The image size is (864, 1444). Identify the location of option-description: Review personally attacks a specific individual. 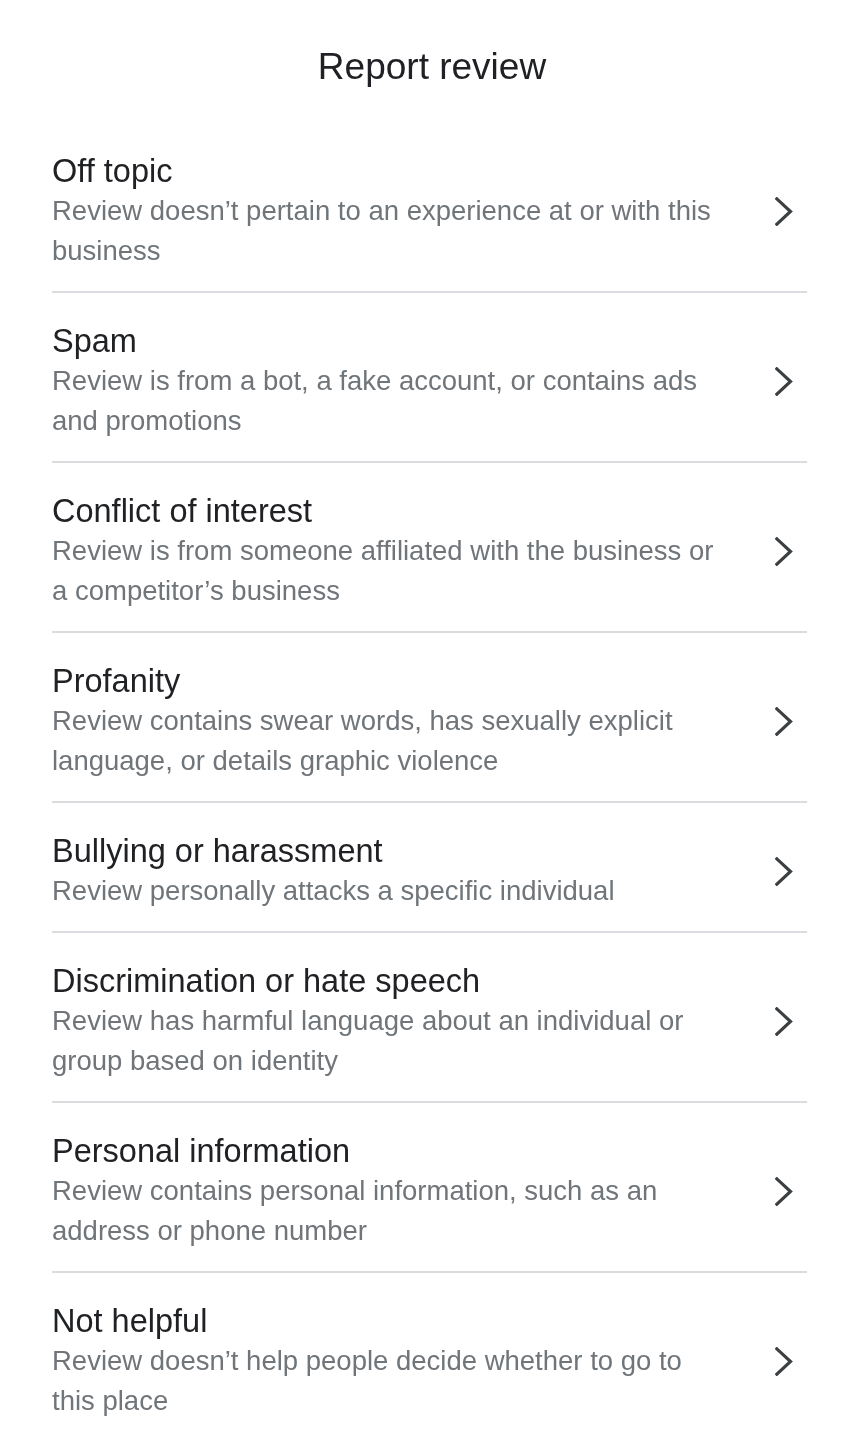
(333, 891).